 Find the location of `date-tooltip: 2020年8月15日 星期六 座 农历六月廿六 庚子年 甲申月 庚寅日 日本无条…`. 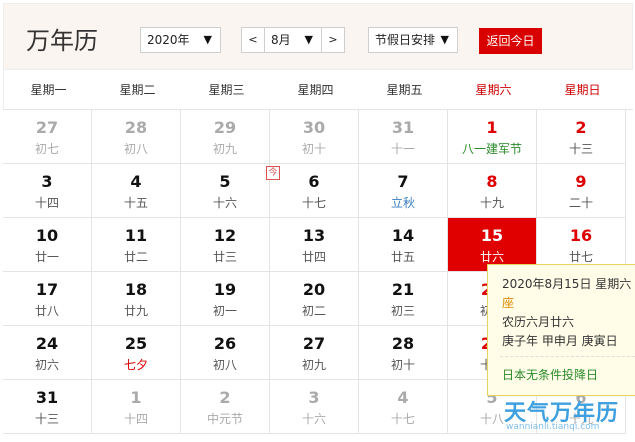

date-tooltip: 2020年8月15日 星期六 座 农历六月廿六 庚子年 甲申月 庚寅日 日本无条… is located at coordinates (561, 330).